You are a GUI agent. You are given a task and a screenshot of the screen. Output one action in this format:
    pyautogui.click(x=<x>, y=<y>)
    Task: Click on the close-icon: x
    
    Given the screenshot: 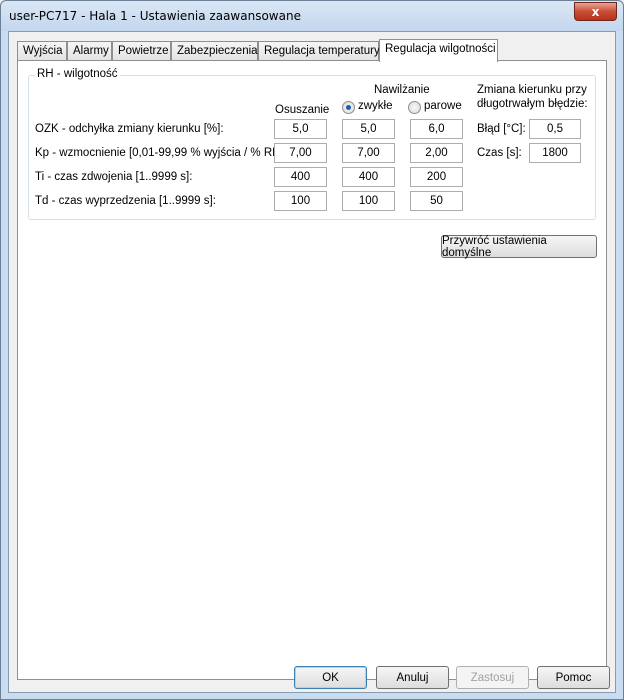 What is the action you would take?
    pyautogui.click(x=595, y=11)
    